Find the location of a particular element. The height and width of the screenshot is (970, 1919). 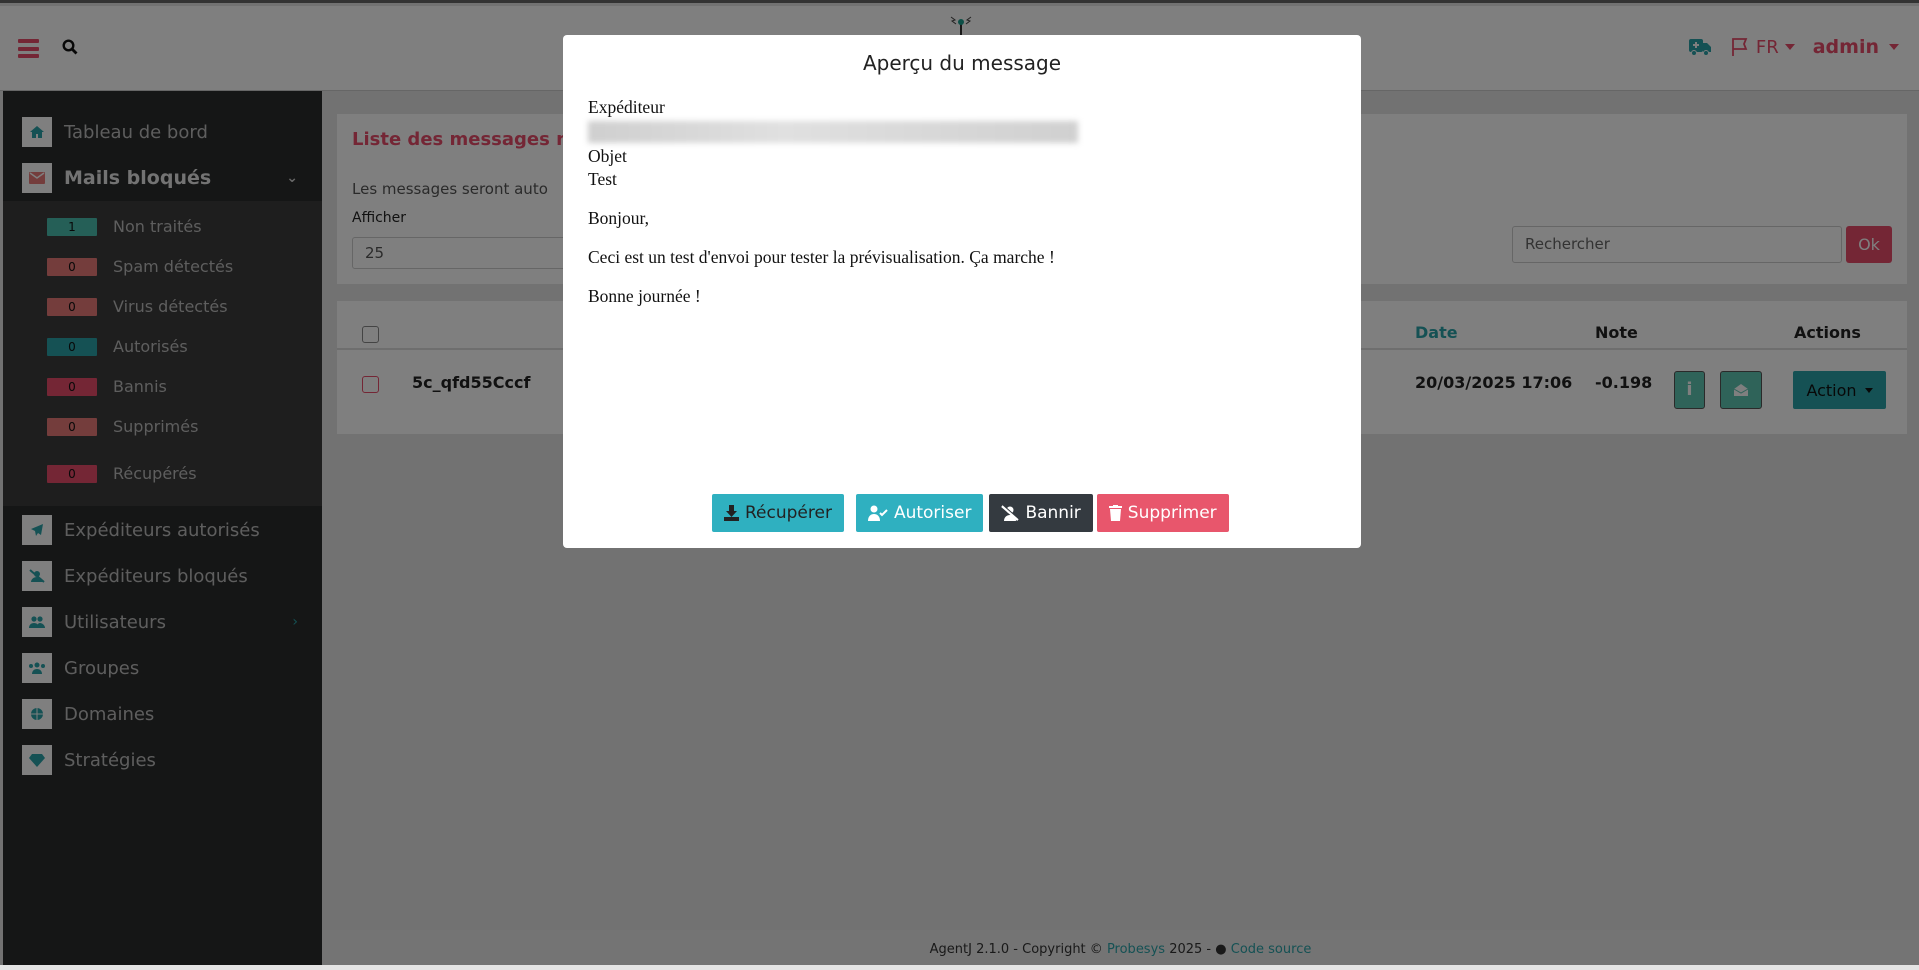

modal-actions: Récupérer Autoriser Bannir Supprimer is located at coordinates (970, 513).